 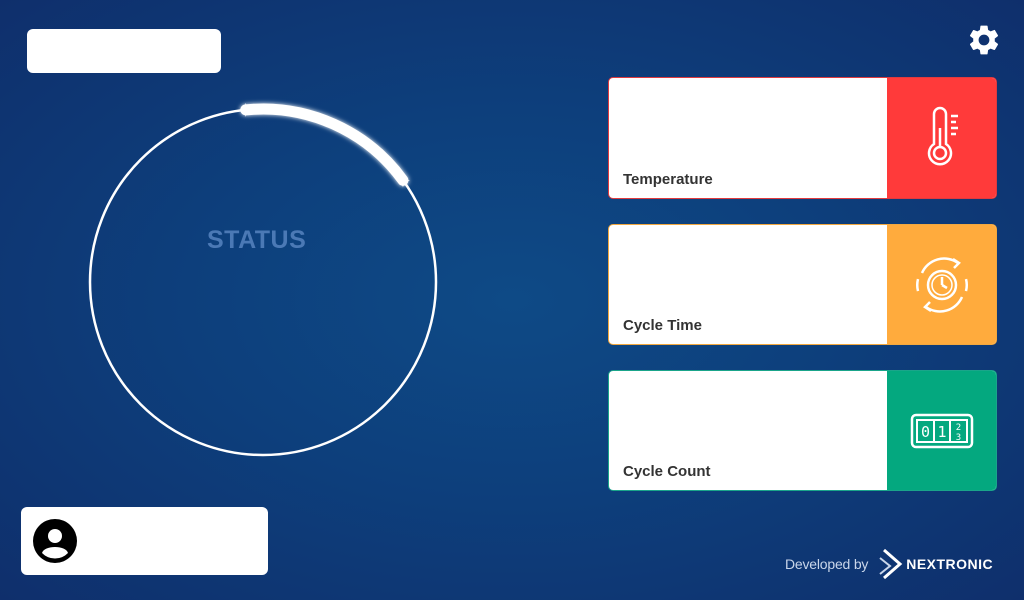 What do you see at coordinates (957, 428) in the screenshot?
I see `svg-text: 2` at bounding box center [957, 428].